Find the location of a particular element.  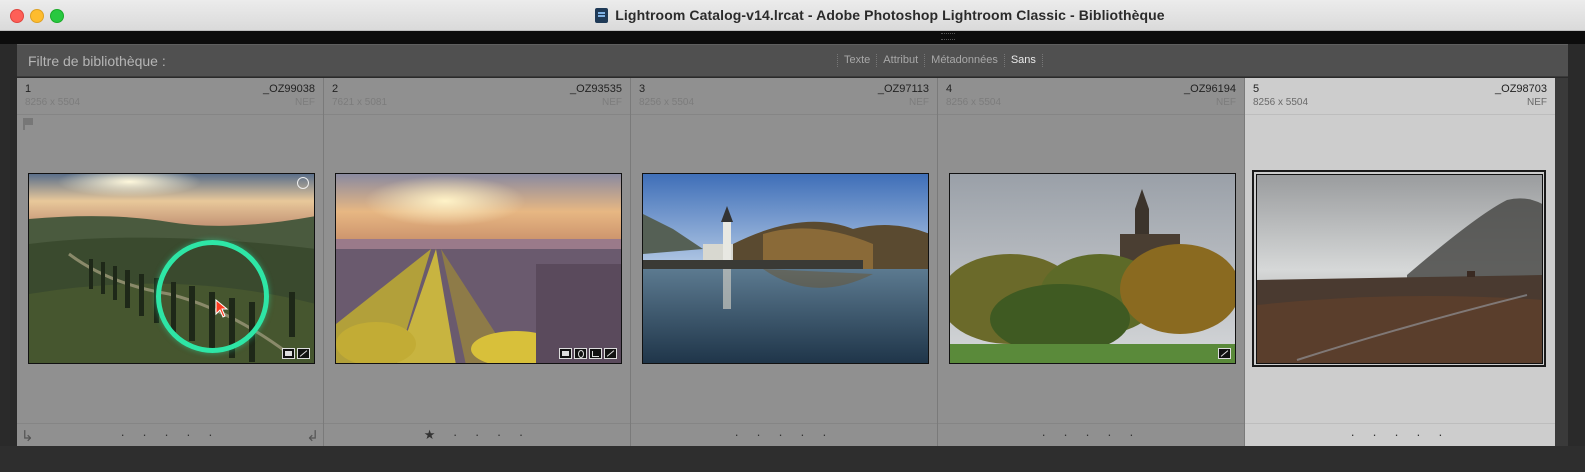

misty-moor-image is located at coordinates (1399, 269).